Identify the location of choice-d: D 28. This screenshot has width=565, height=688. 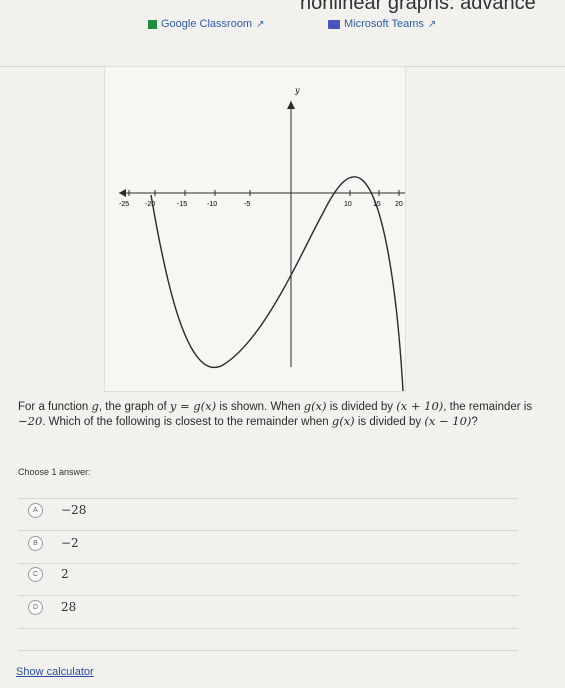
(263, 607).